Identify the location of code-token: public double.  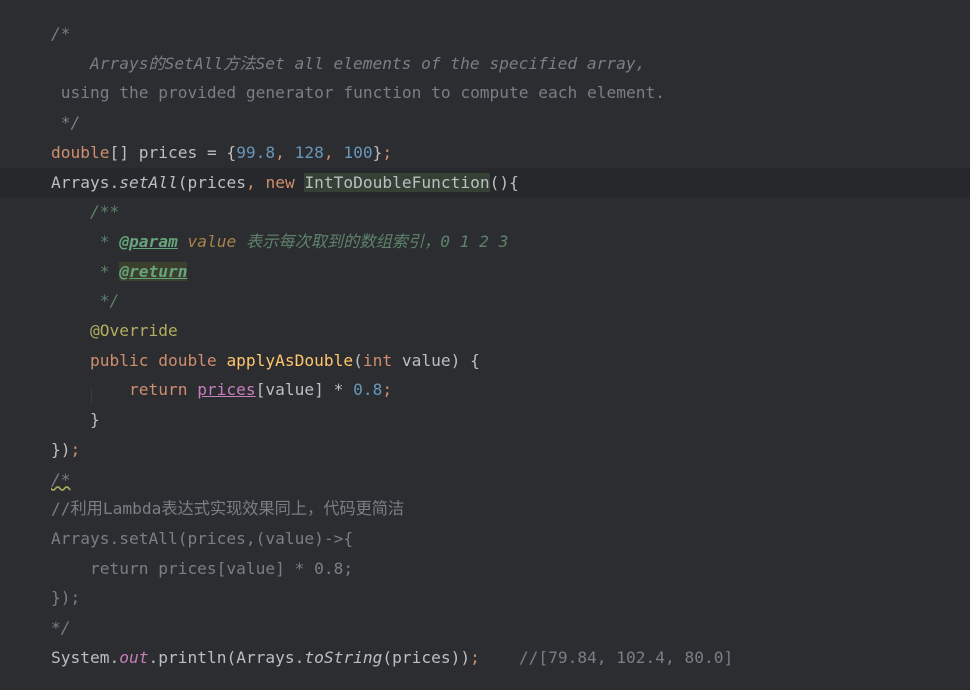
(139, 360).